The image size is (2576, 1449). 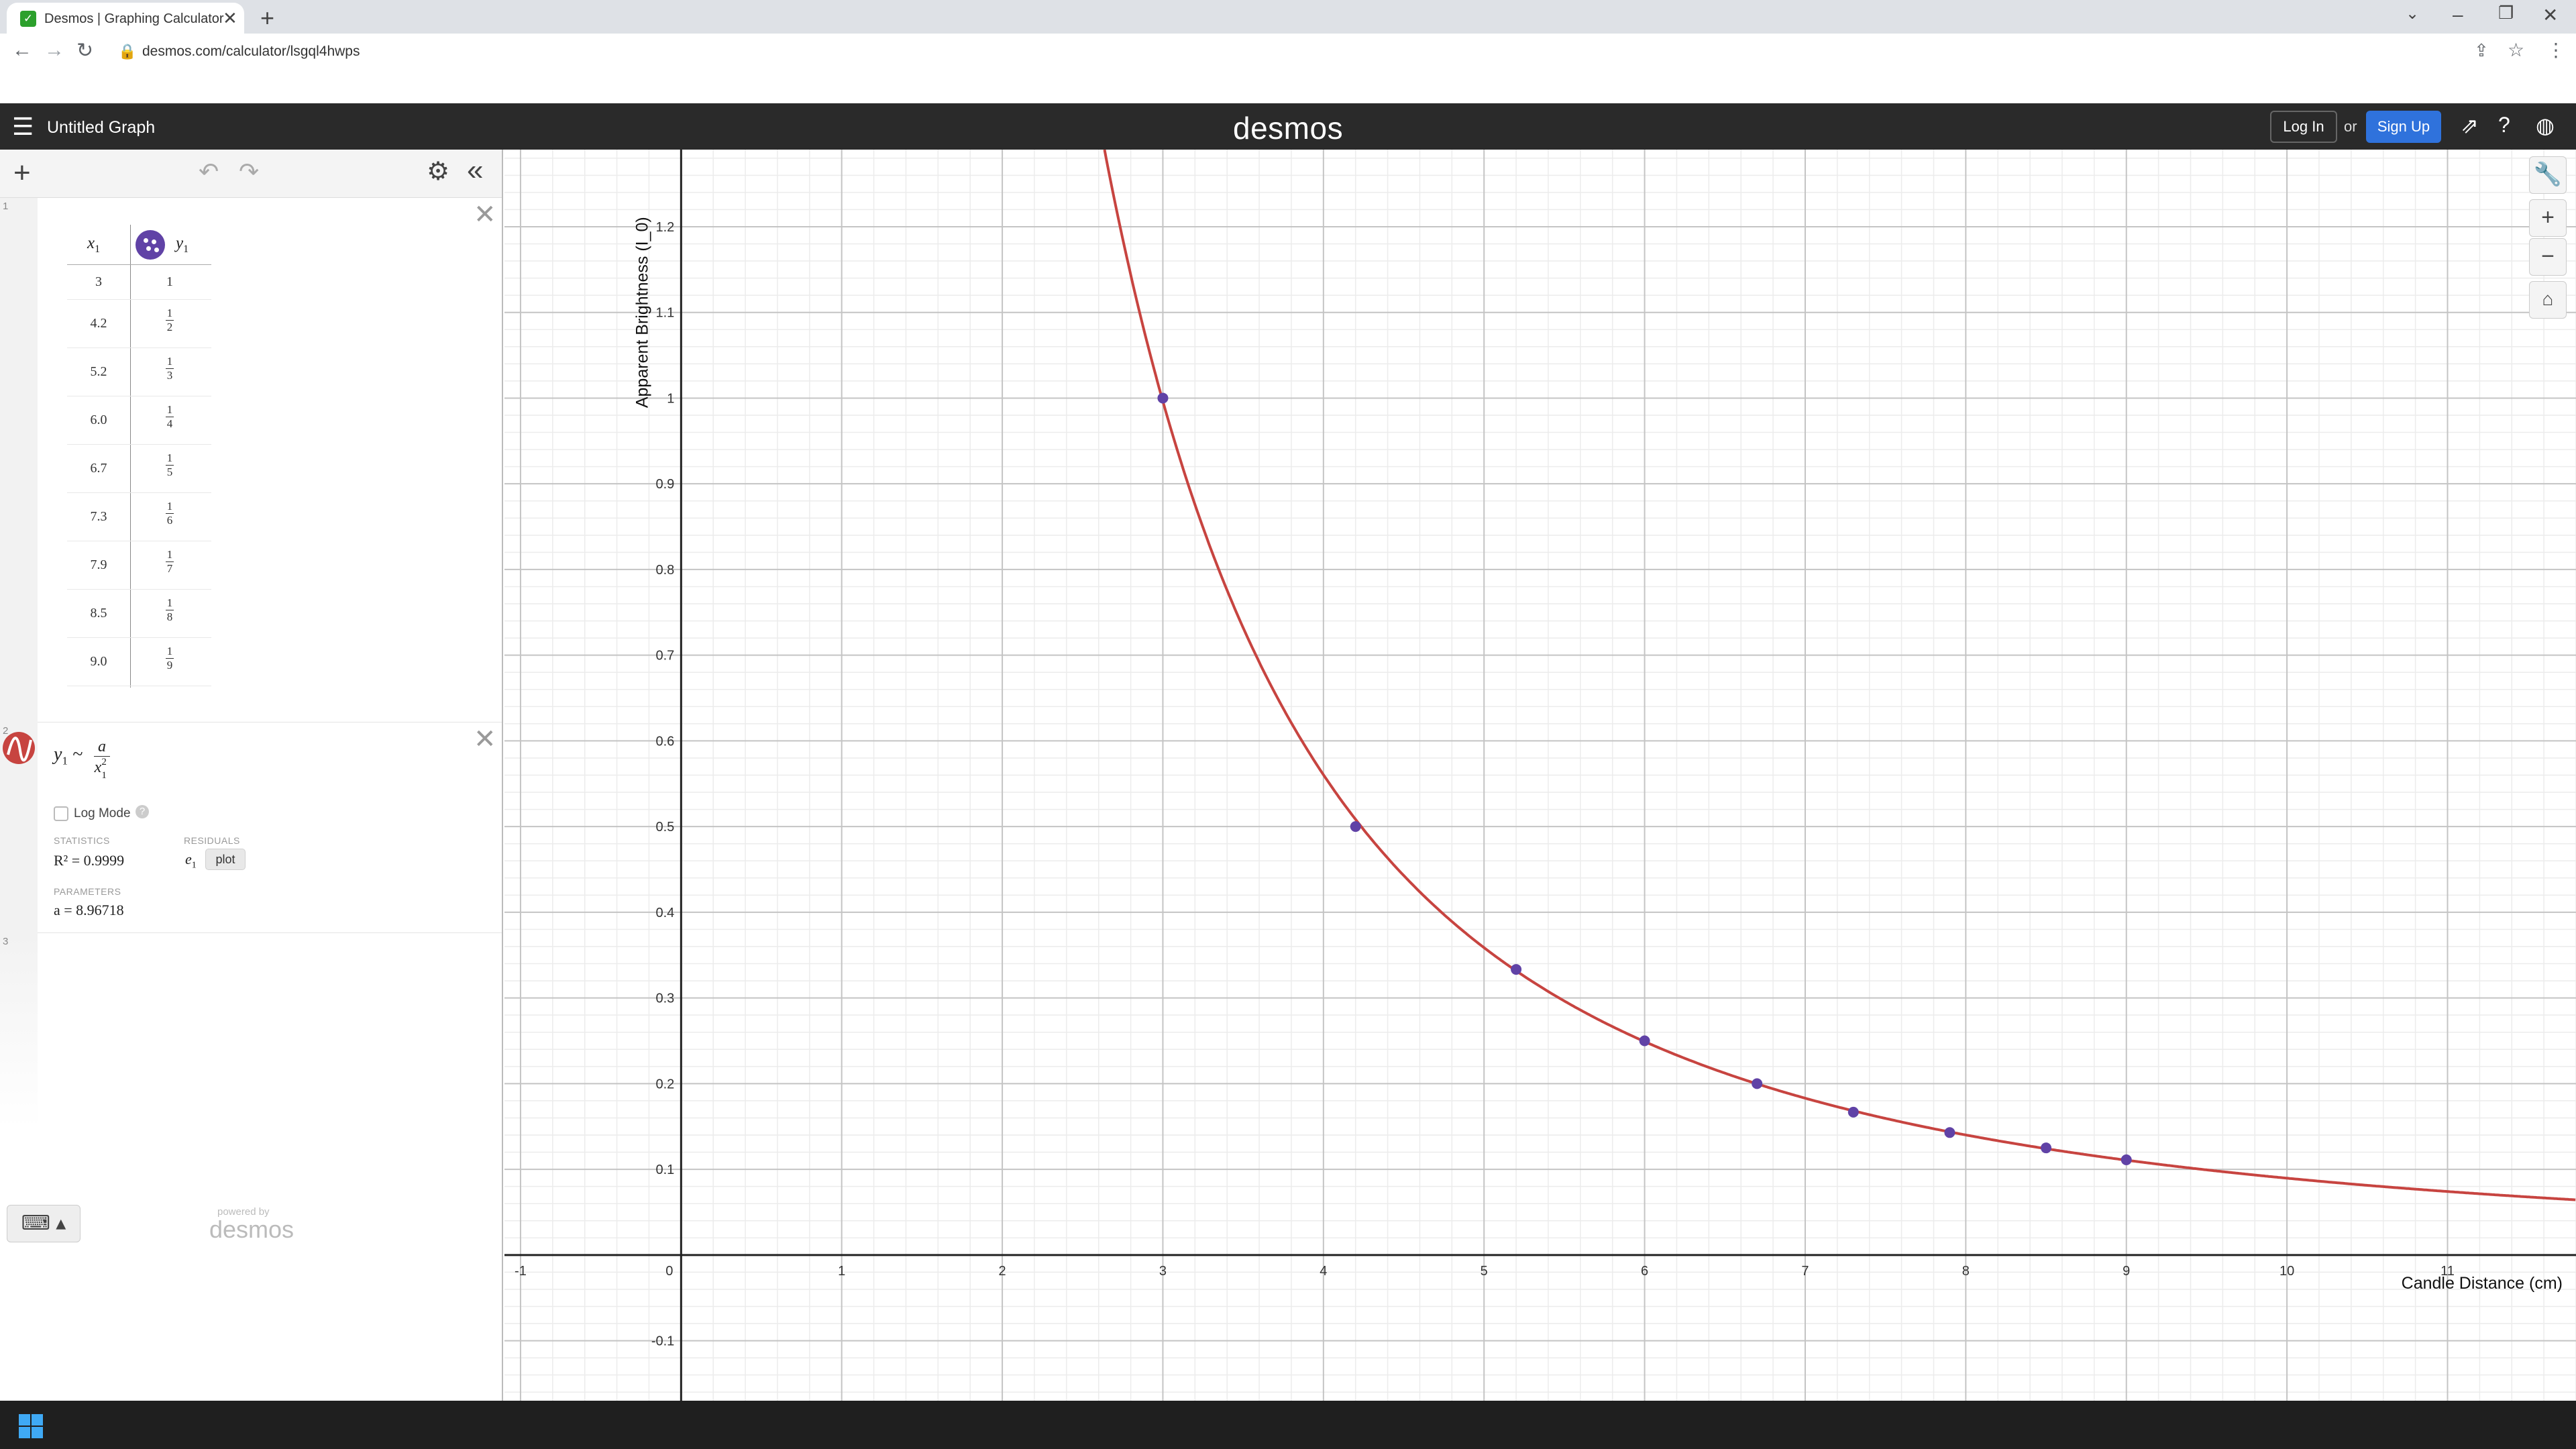 I want to click on table-row: 4.2 1 2, so click(x=139, y=324).